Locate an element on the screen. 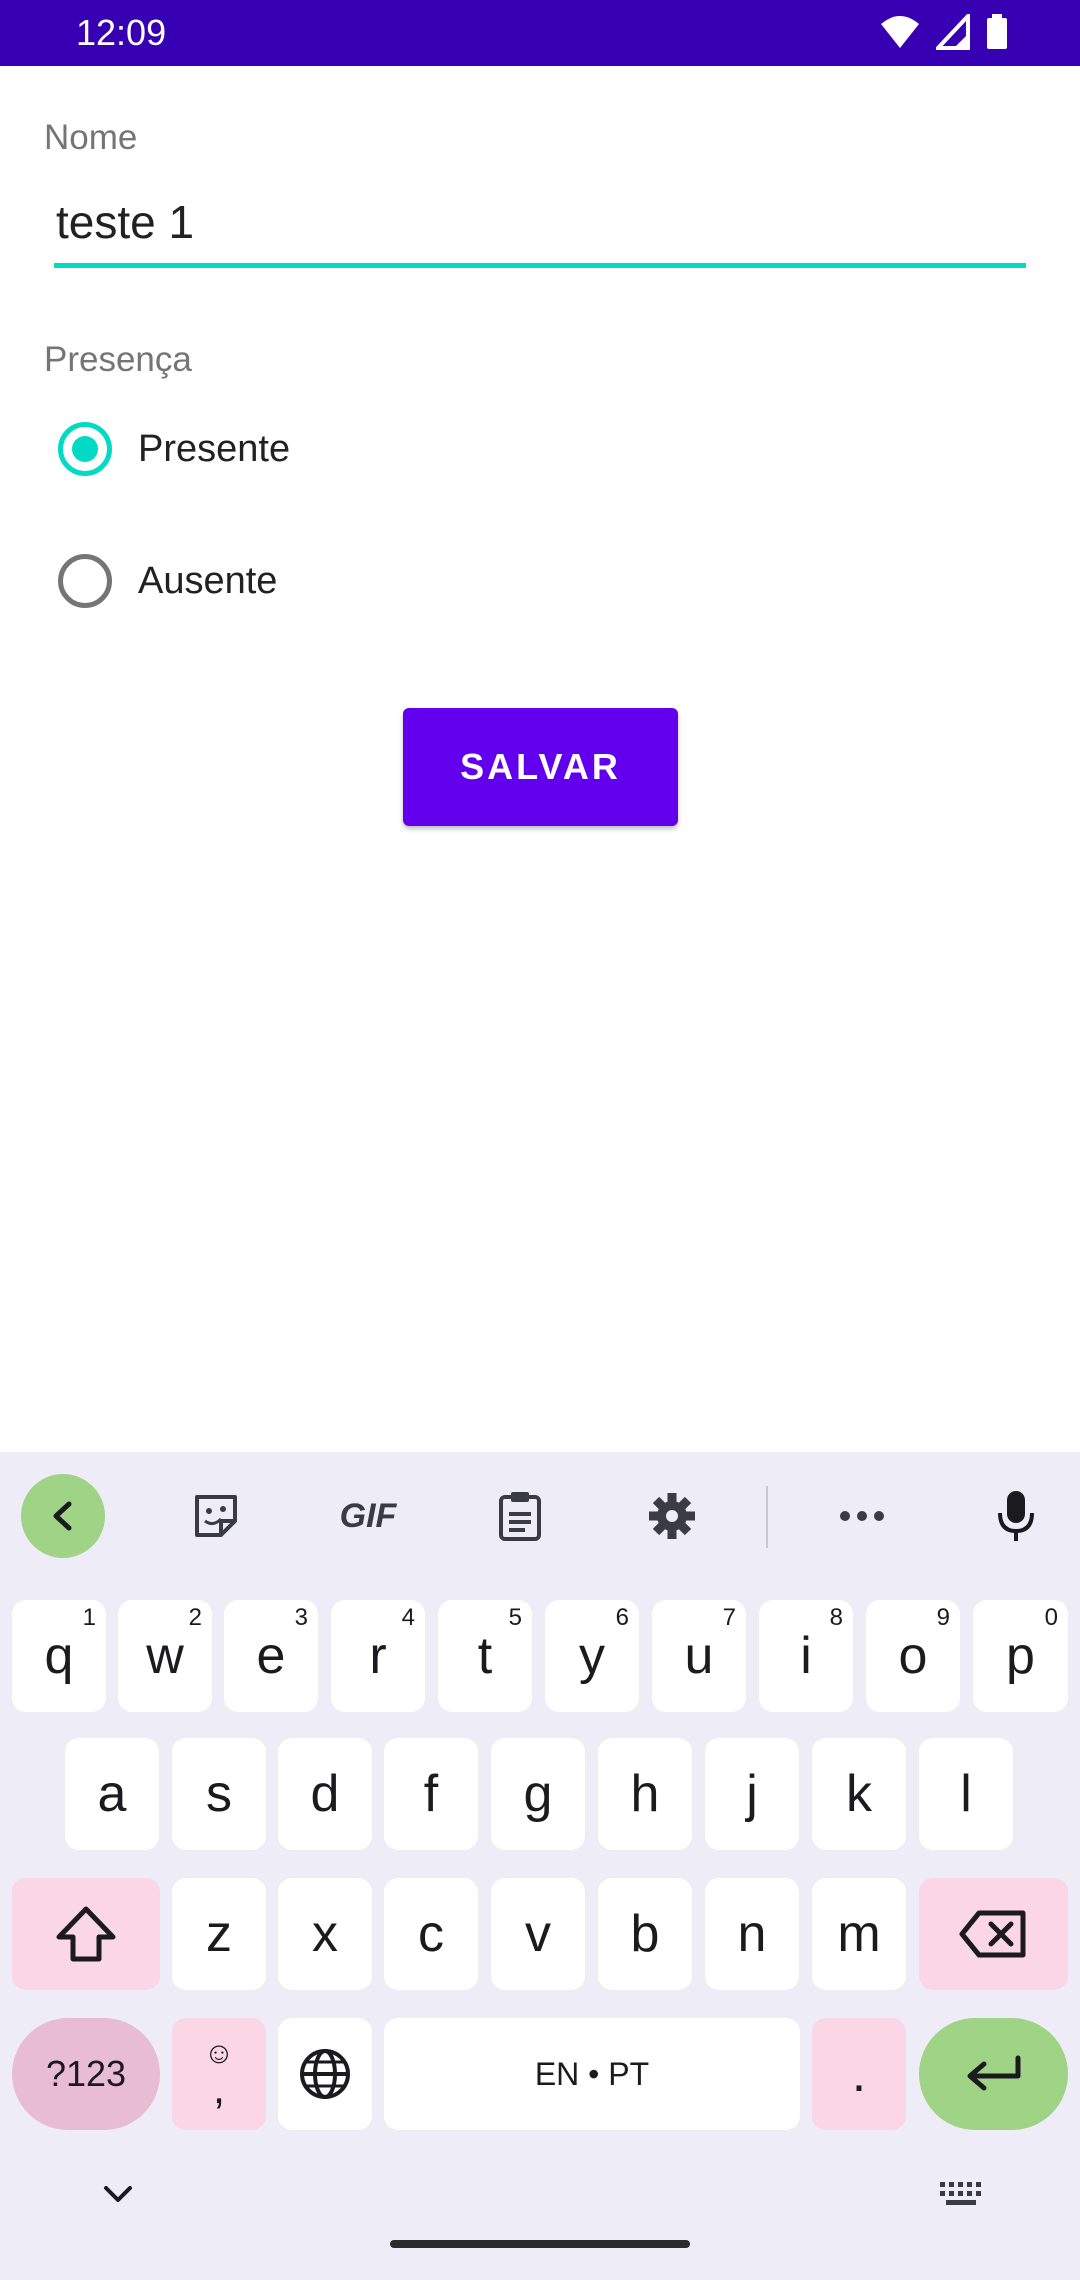 This screenshot has height=2280, width=1080. key-label: w is located at coordinates (165, 1656).